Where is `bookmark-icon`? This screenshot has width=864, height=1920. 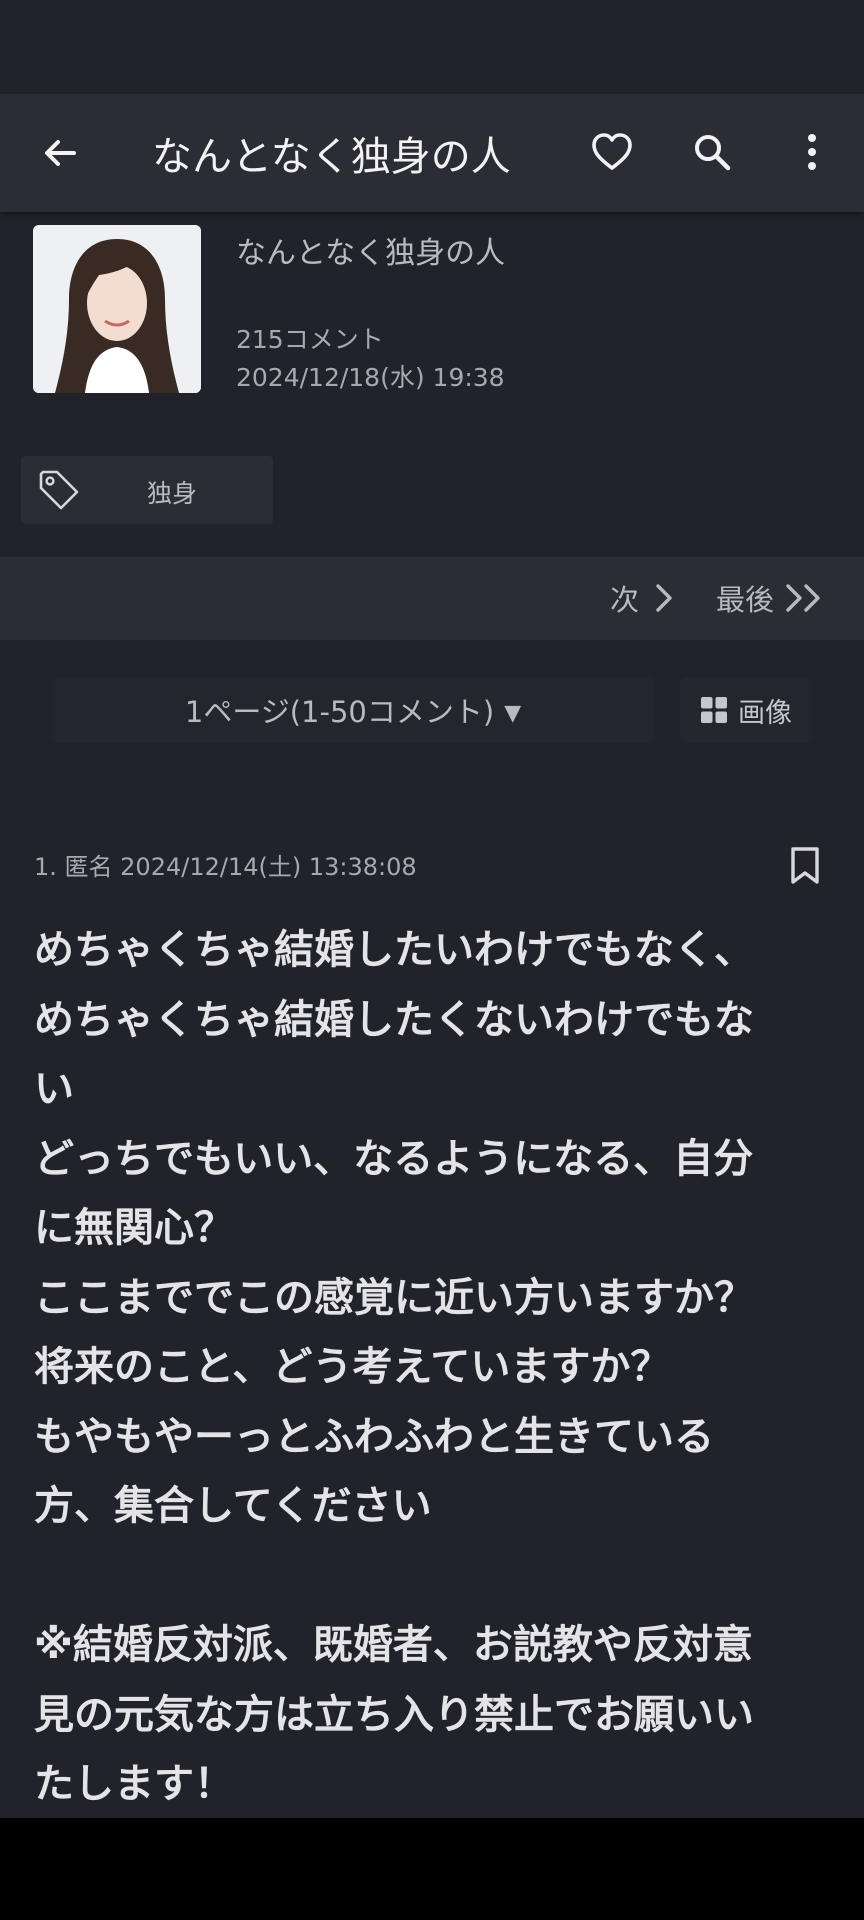 bookmark-icon is located at coordinates (805, 865).